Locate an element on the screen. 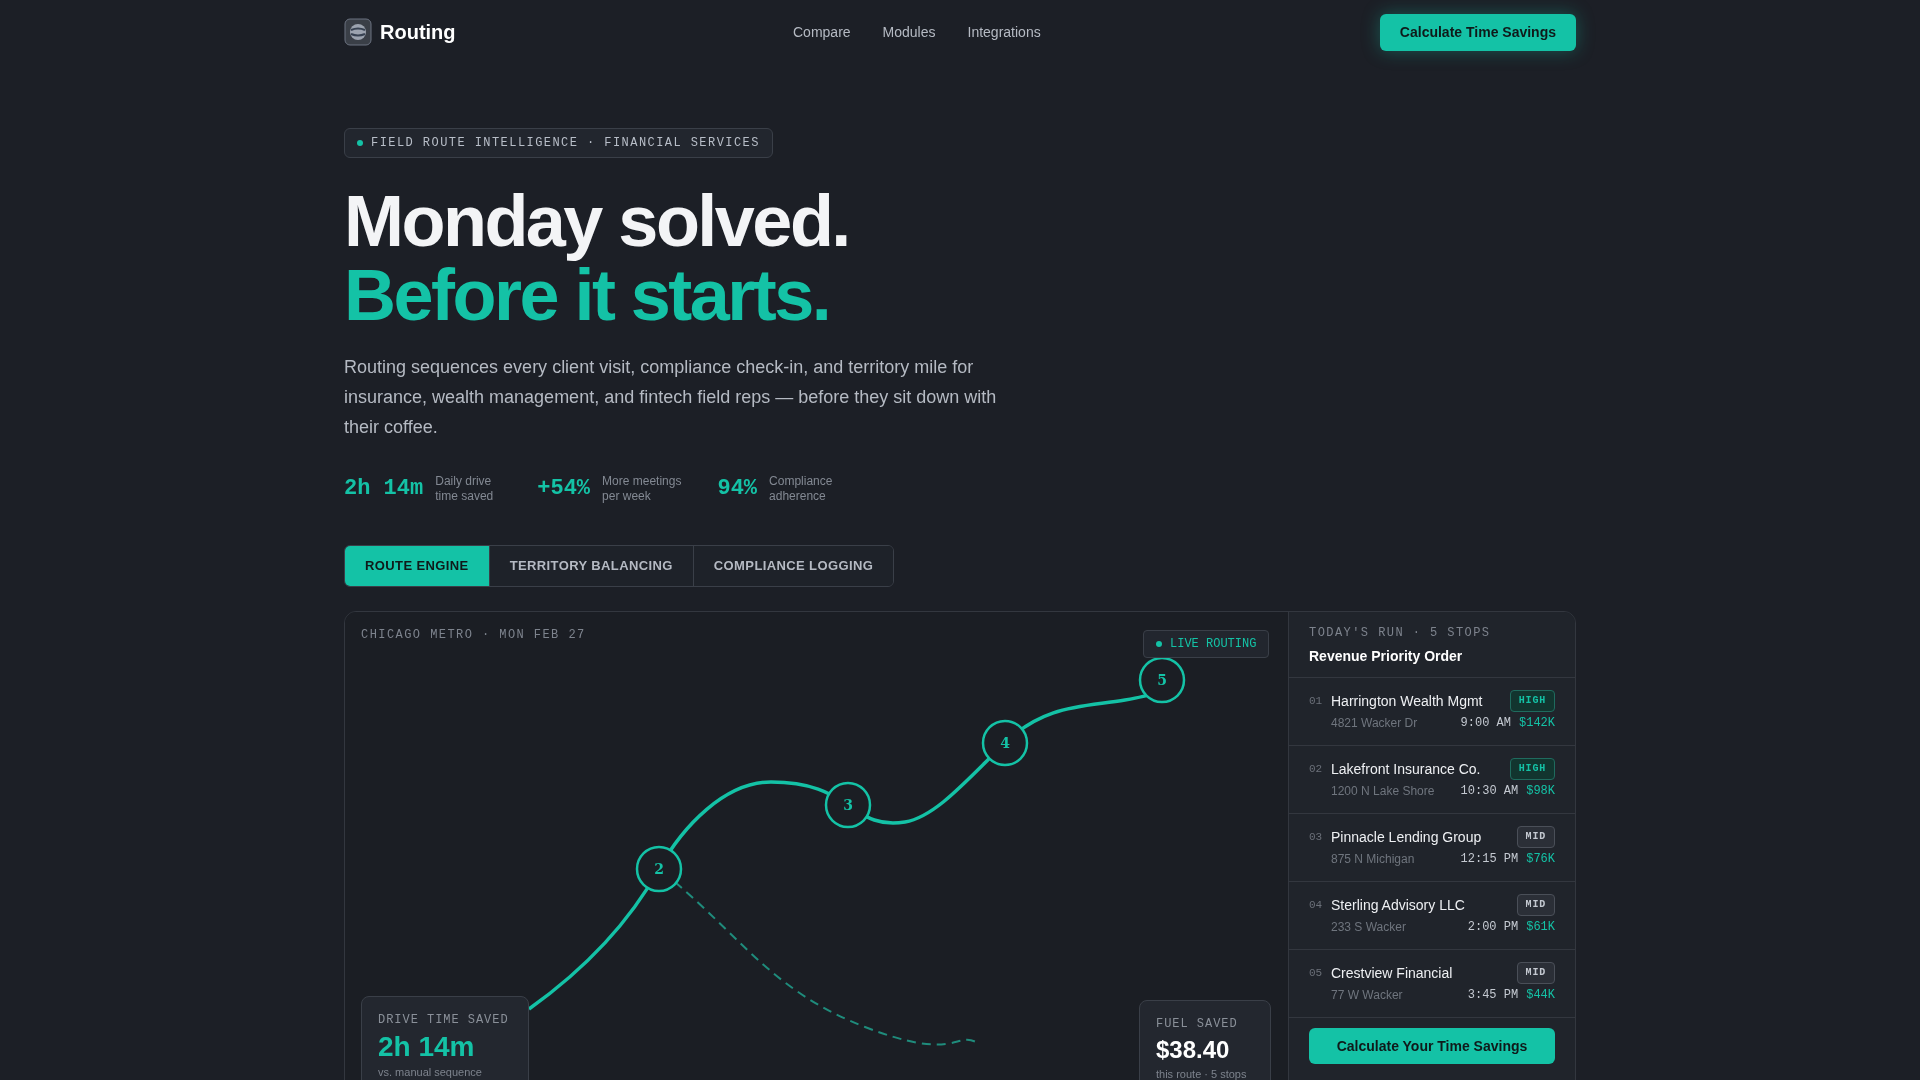  fuel-saved-value: $38.40 is located at coordinates (1193, 1050).